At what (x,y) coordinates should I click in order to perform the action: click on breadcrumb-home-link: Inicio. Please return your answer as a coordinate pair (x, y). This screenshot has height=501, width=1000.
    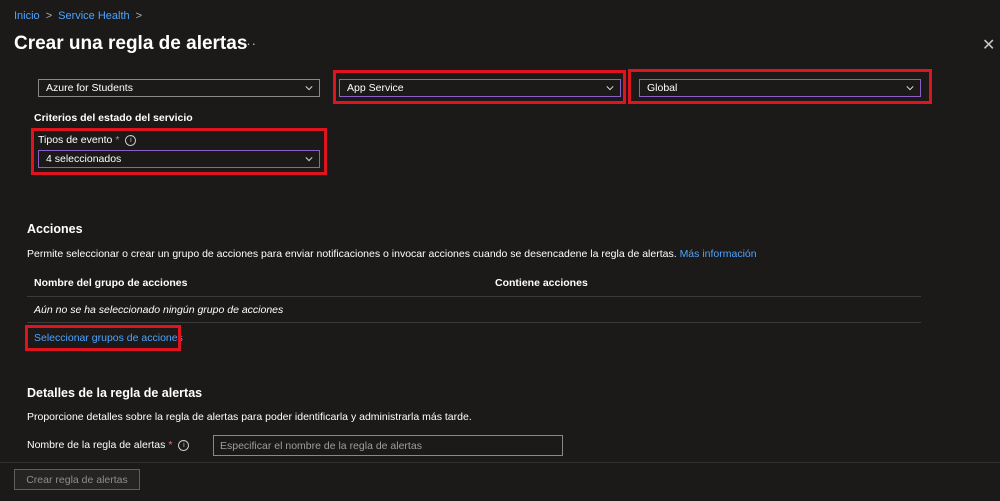
    Looking at the image, I should click on (27, 16).